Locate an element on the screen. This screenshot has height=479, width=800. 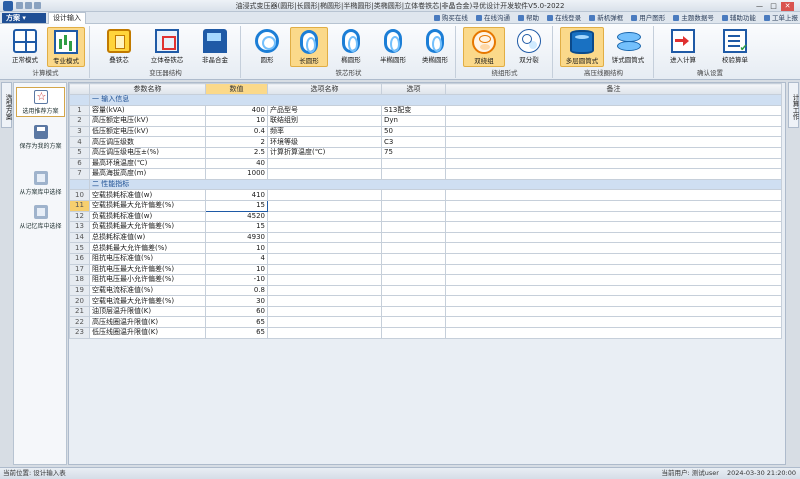
disc-cylinder-button: 饼式圆筒式 is located at coordinates (628, 47).